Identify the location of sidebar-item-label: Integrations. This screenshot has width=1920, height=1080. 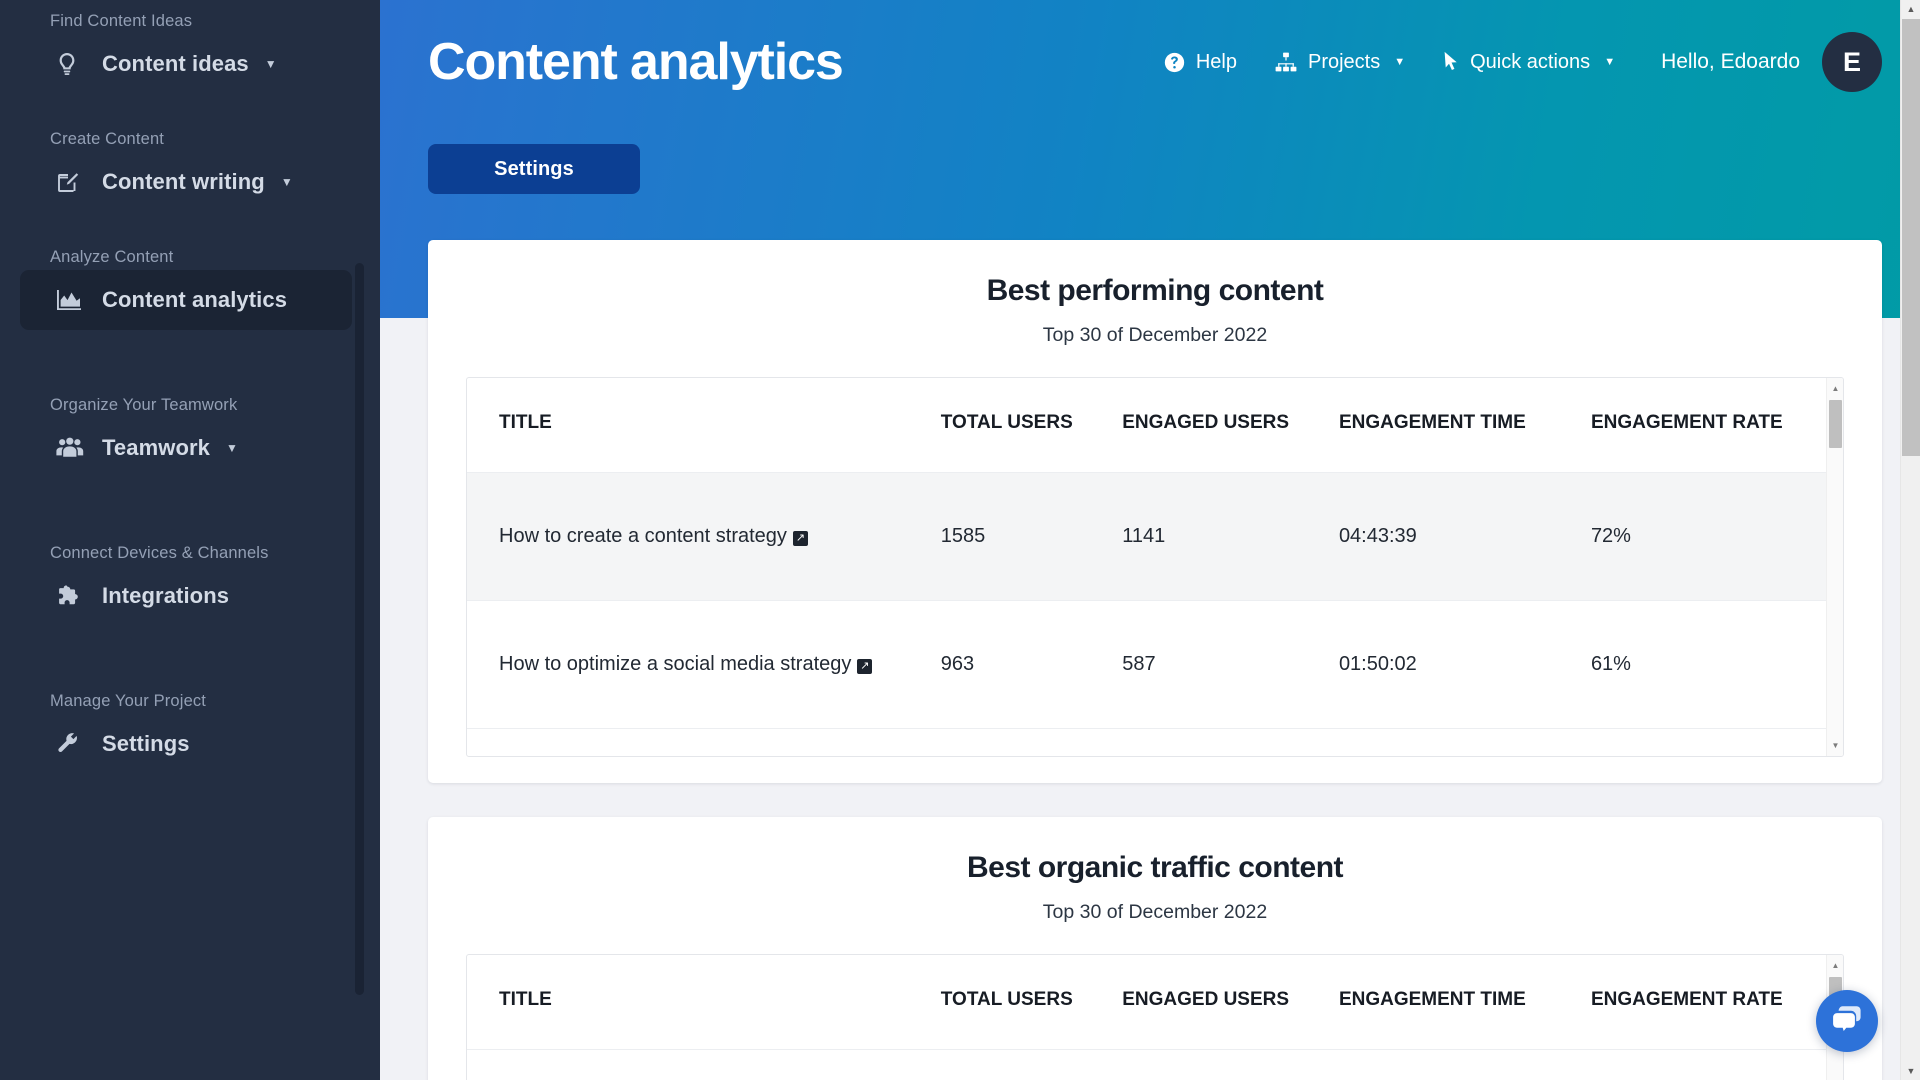
(166, 595).